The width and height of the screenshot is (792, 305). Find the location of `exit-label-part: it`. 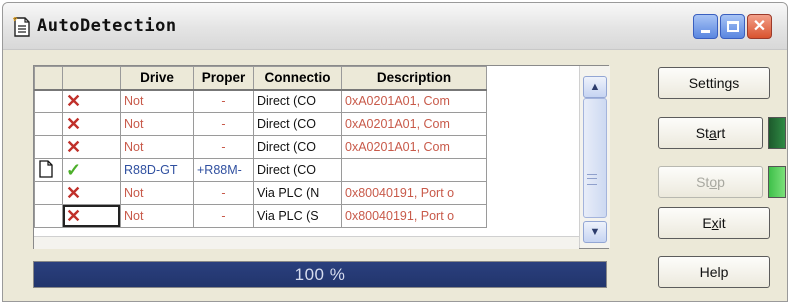

exit-label-part: it is located at coordinates (722, 223).